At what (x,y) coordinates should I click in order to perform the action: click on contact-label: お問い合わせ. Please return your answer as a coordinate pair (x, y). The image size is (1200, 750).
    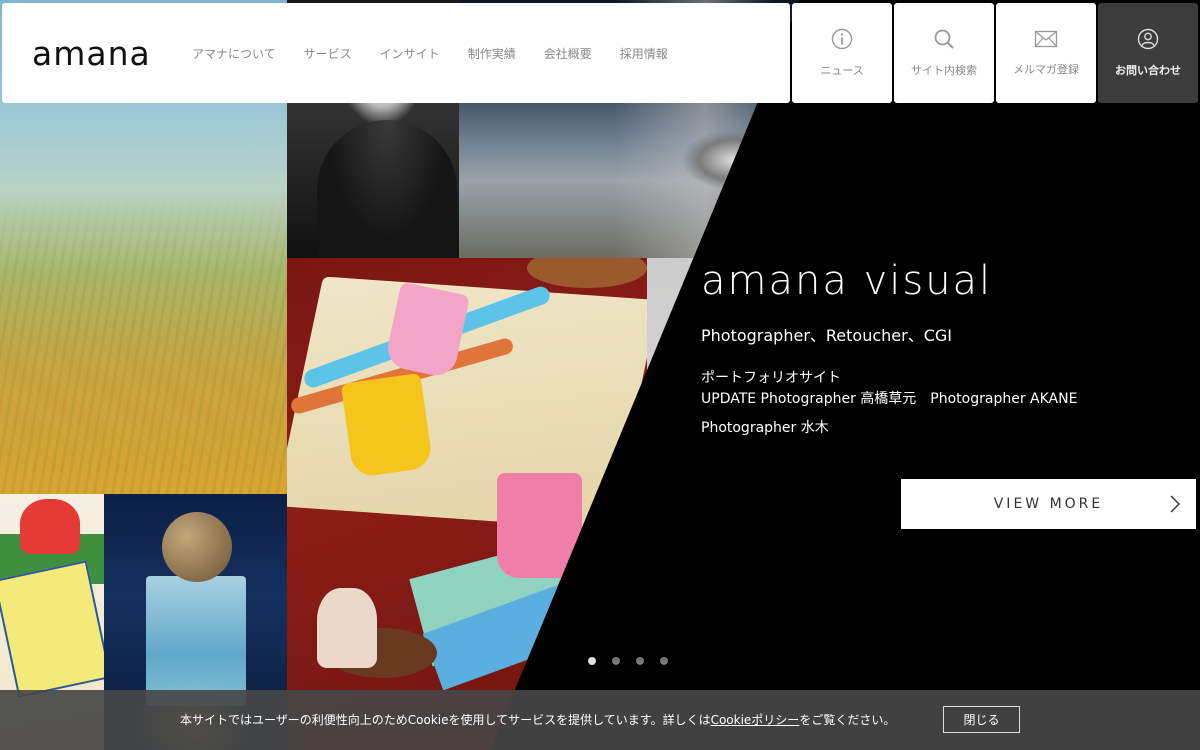
    Looking at the image, I should click on (1148, 70).